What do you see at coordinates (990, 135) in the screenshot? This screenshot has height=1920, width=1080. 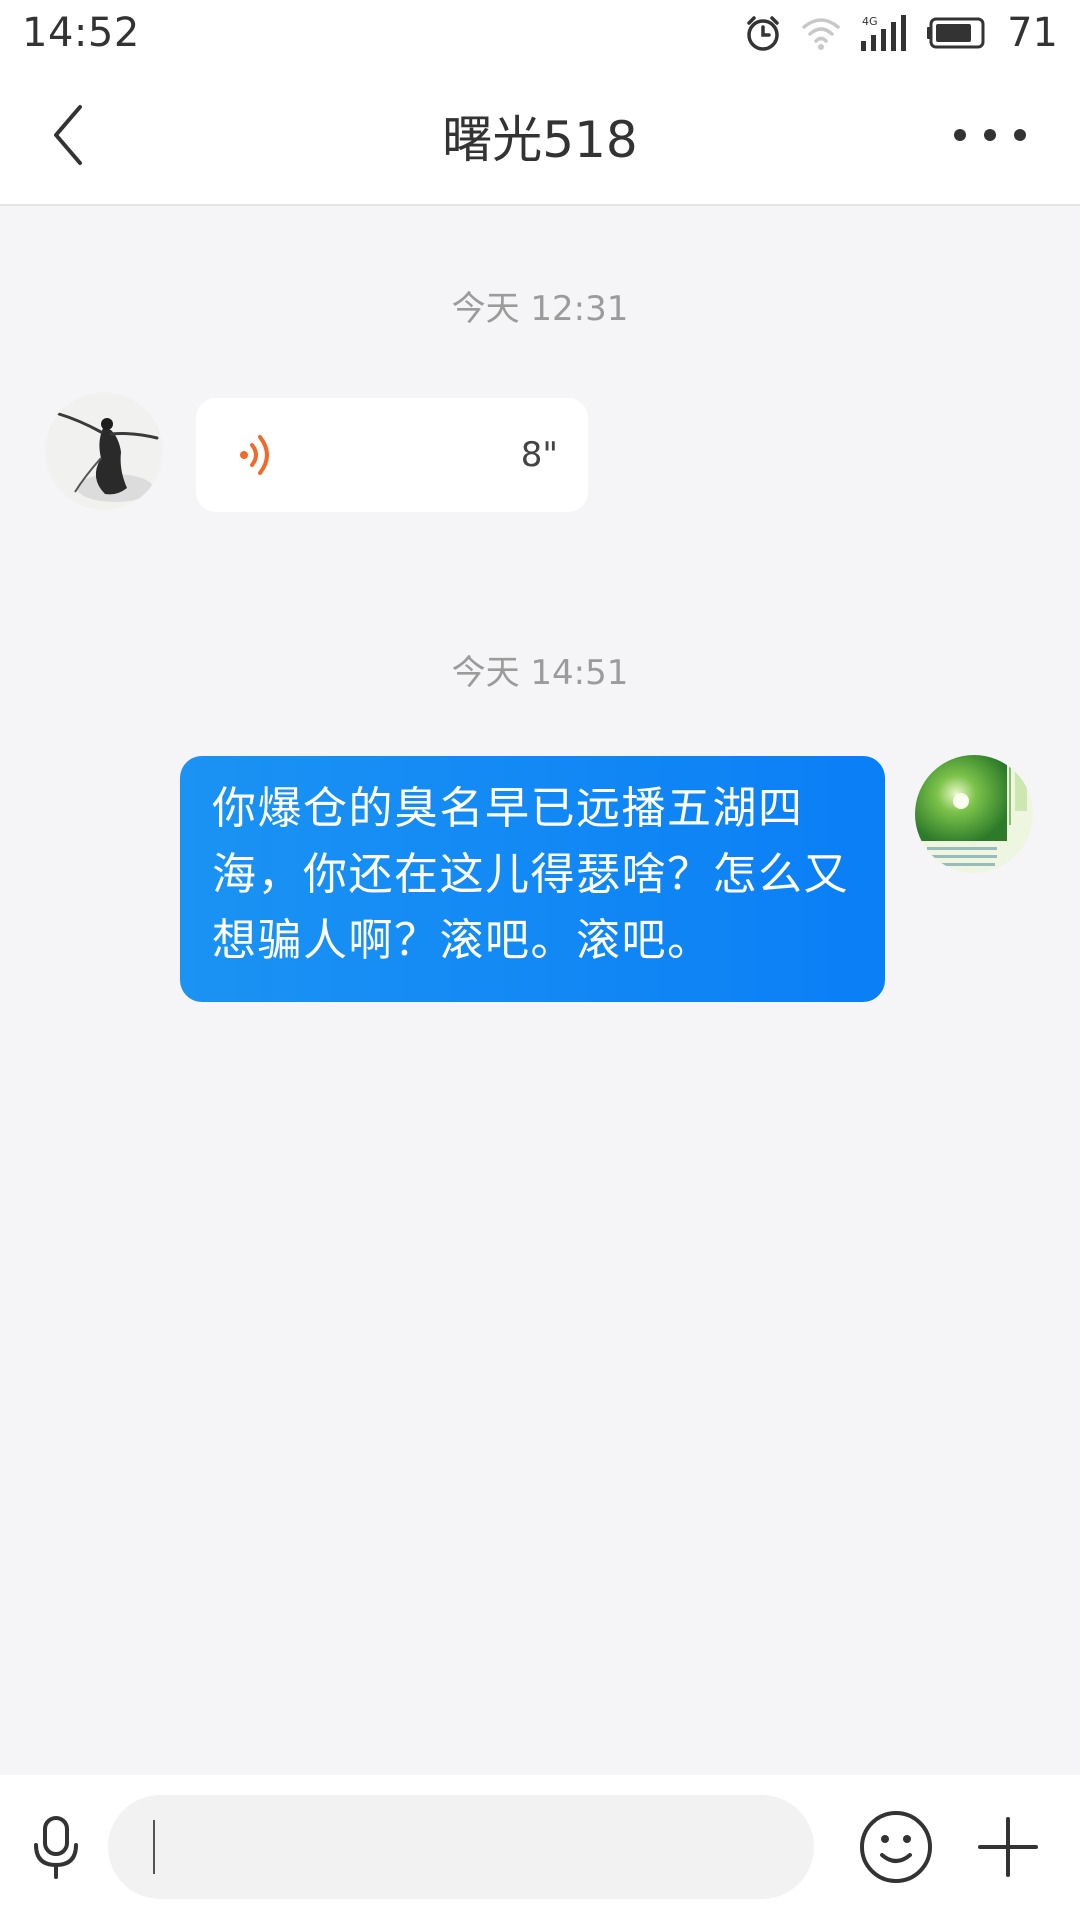 I see `more-button` at bounding box center [990, 135].